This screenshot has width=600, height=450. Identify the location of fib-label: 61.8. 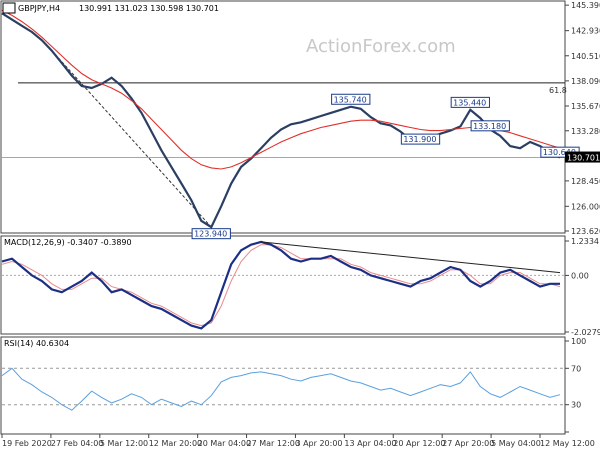
(558, 90).